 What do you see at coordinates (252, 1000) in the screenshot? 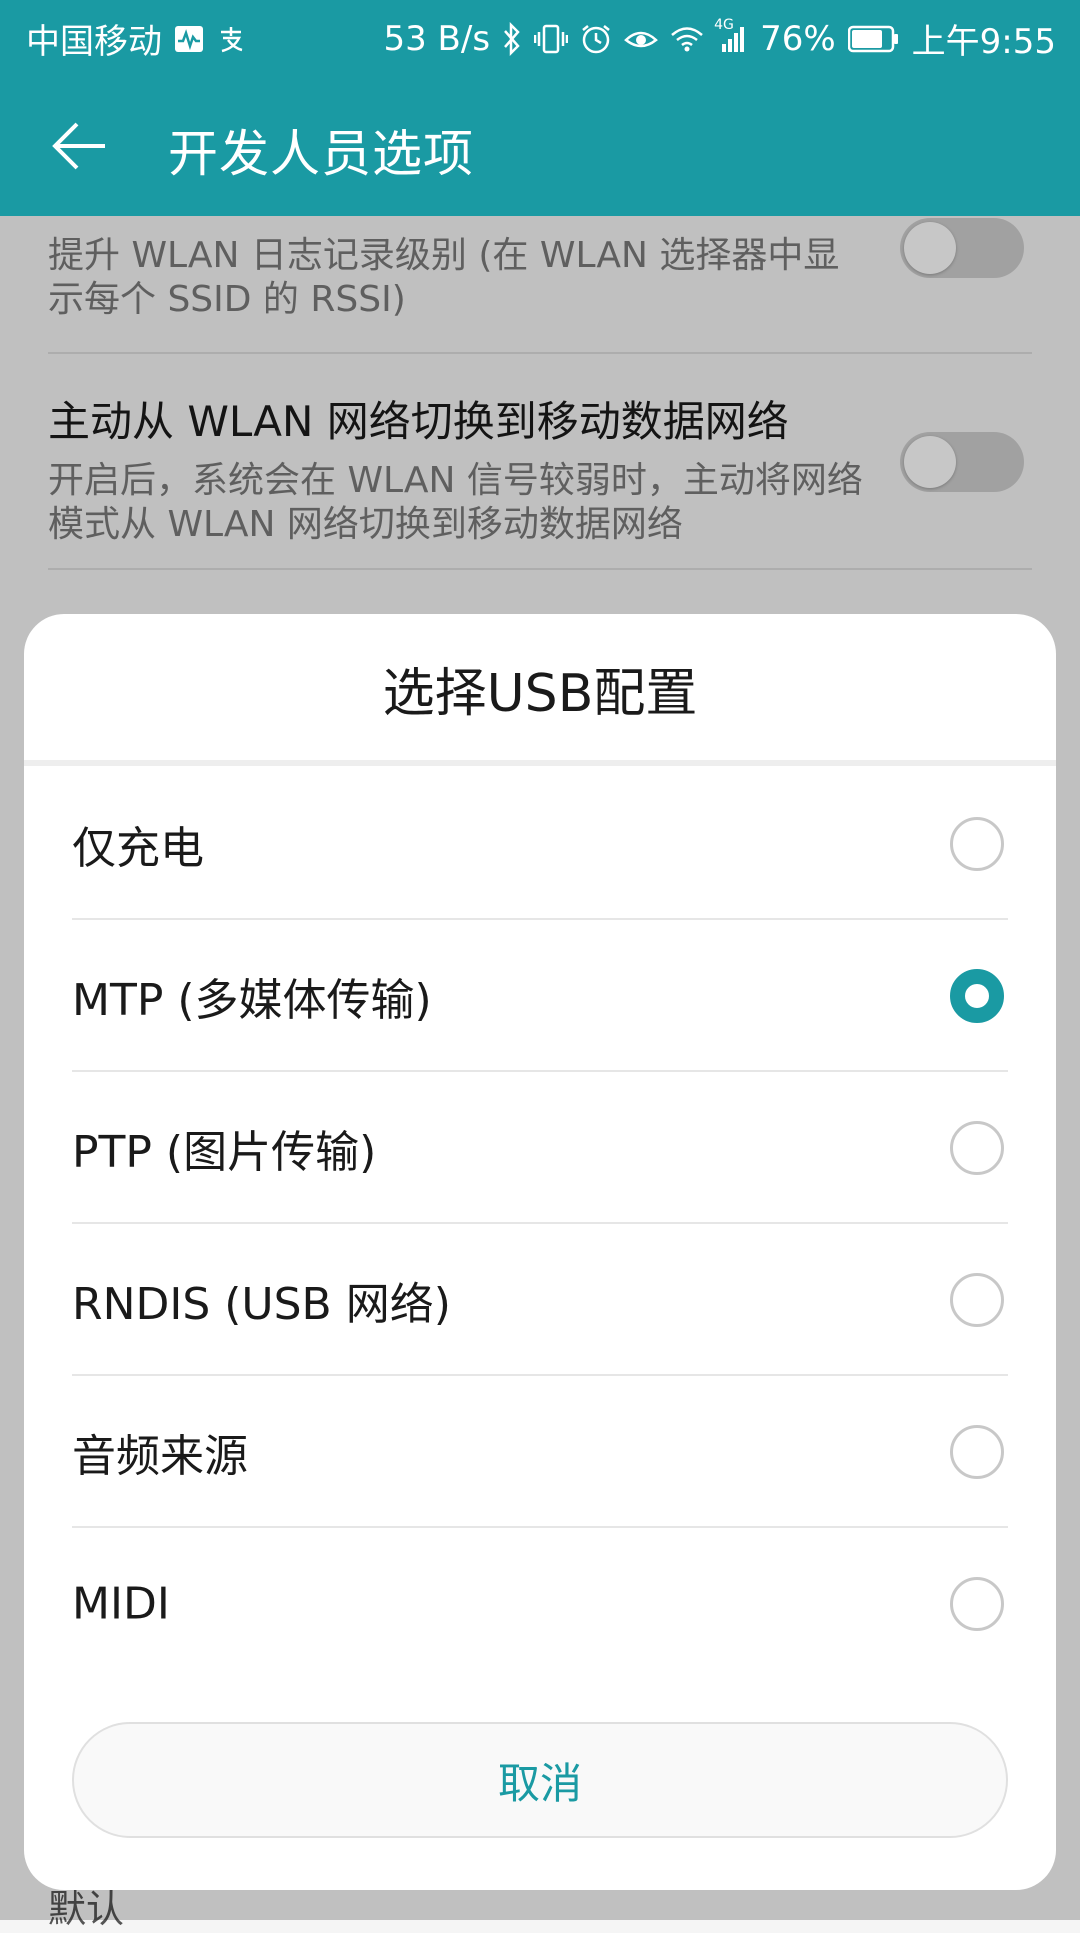
I see `option-label: MTP (多媒体传输)` at bounding box center [252, 1000].